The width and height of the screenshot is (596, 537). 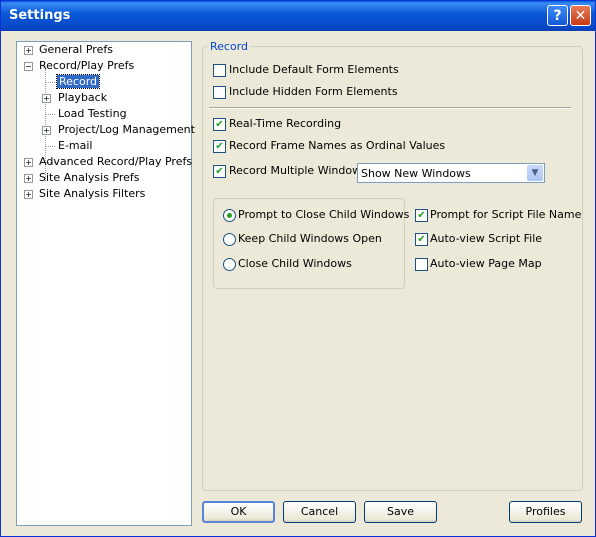 What do you see at coordinates (229, 264) in the screenshot?
I see `close-child-windows-radio` at bounding box center [229, 264].